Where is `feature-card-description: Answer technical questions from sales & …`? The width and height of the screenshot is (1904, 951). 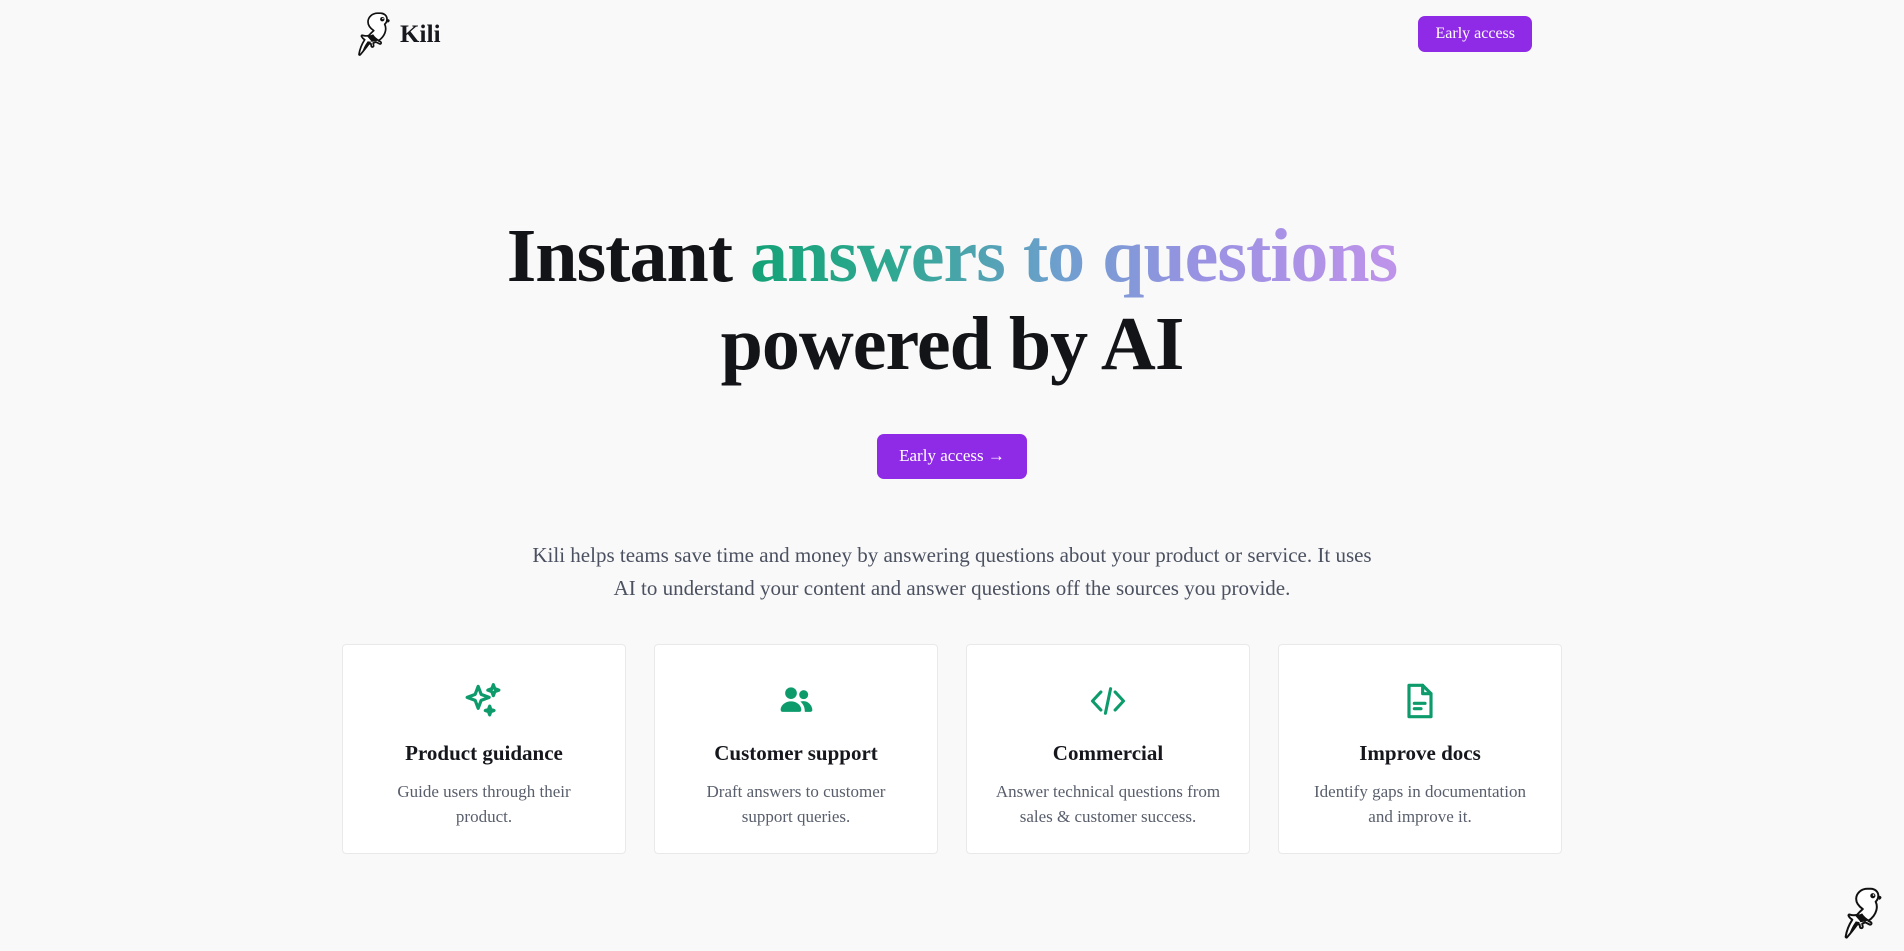
feature-card-description: Answer technical questions from sales & … is located at coordinates (1108, 804).